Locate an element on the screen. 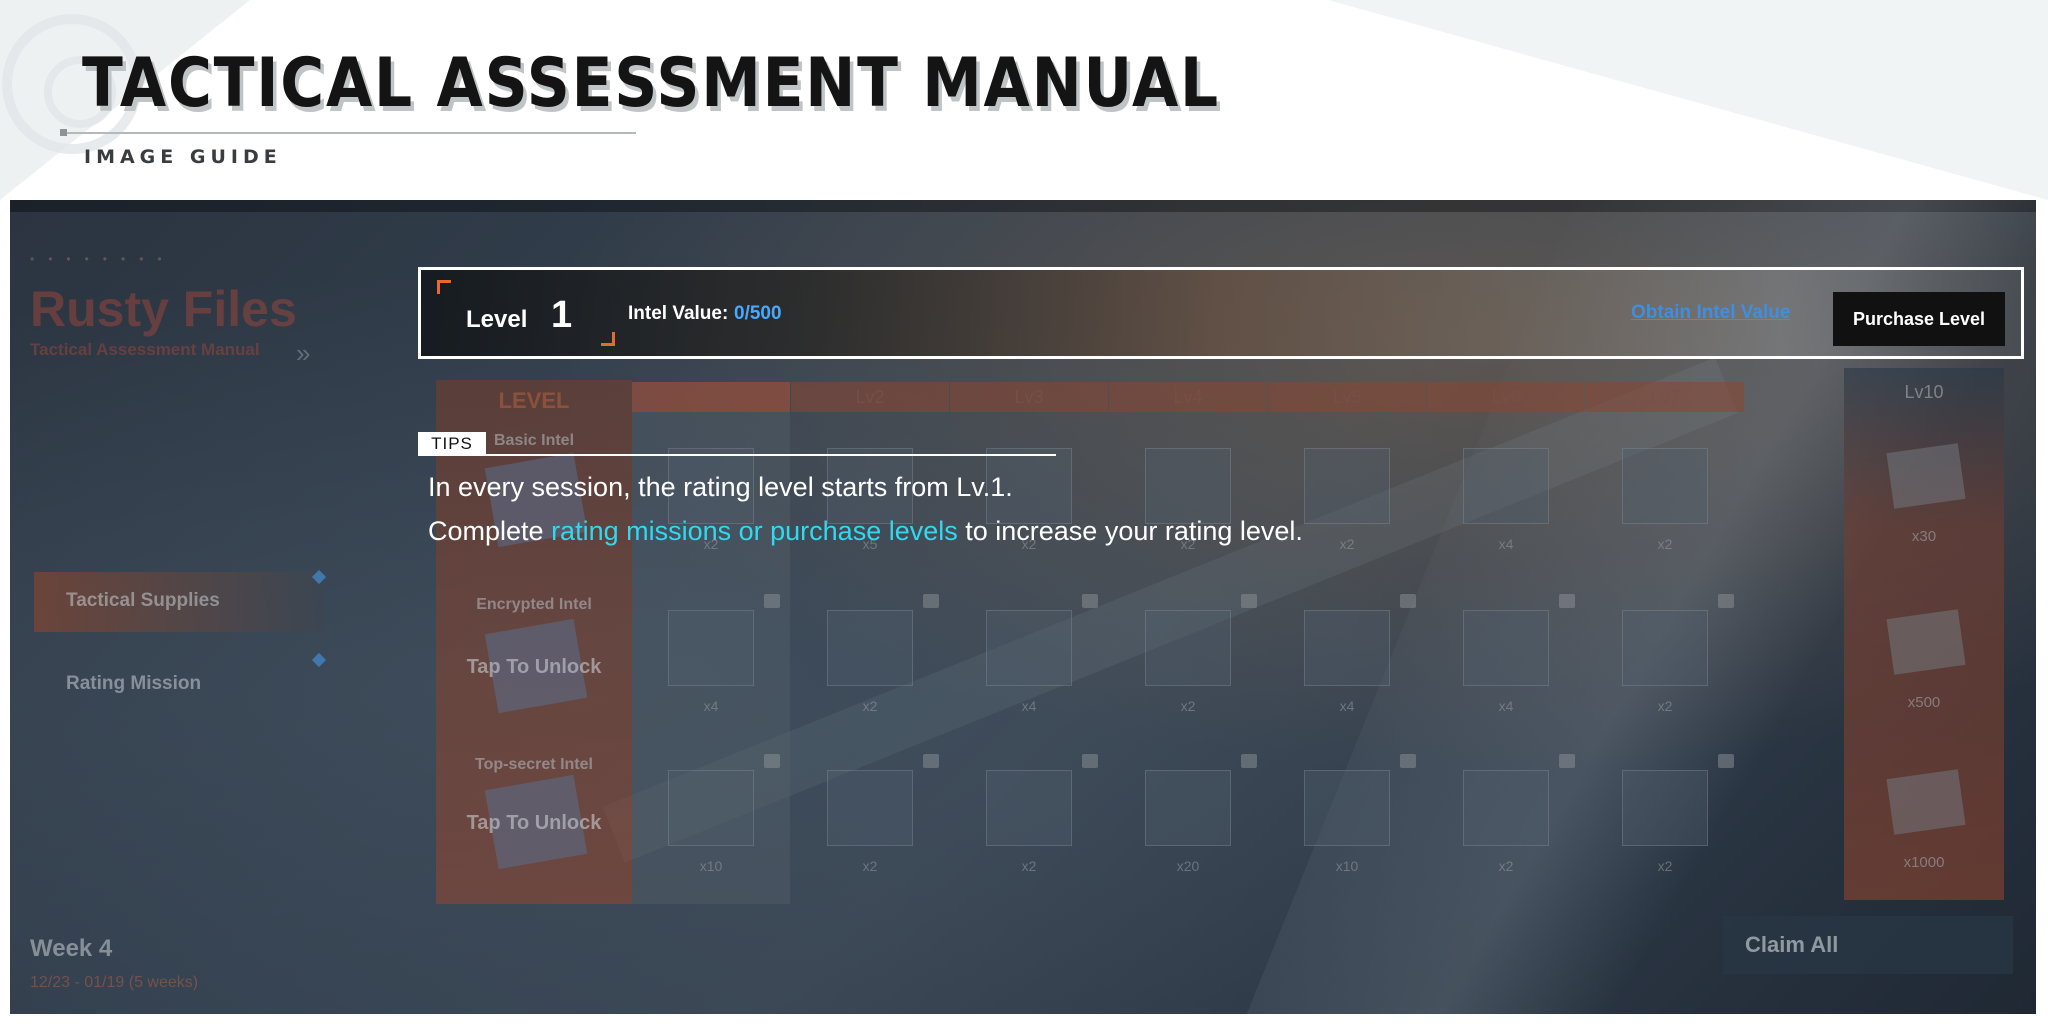  reward-quantity: x30 is located at coordinates (1924, 536).